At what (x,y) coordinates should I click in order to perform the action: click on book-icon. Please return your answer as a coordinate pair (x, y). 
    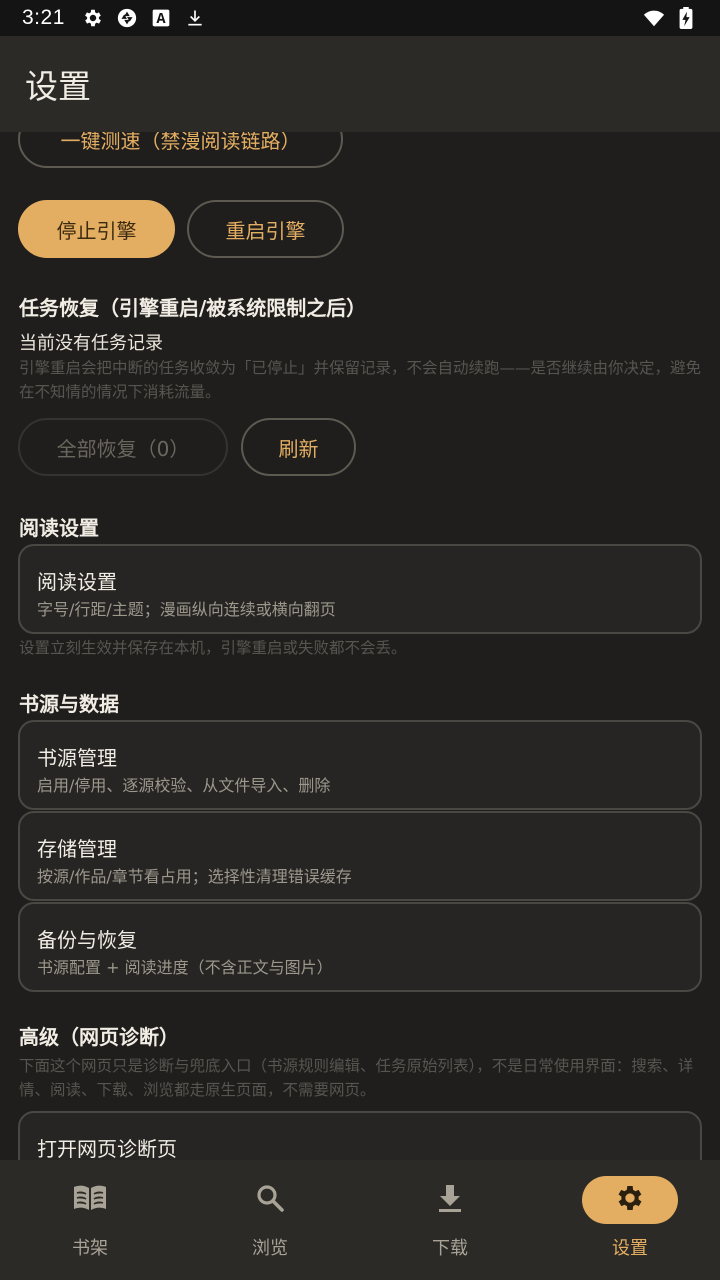
    Looking at the image, I should click on (90, 1200).